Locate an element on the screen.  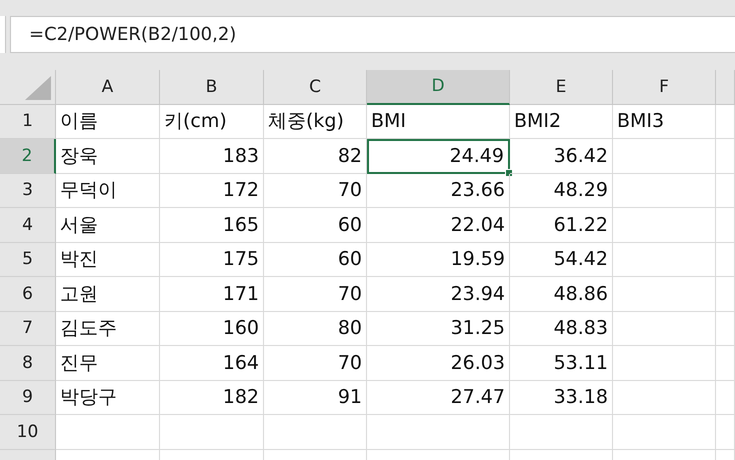
table-cell: 53.11 is located at coordinates (561, 363).